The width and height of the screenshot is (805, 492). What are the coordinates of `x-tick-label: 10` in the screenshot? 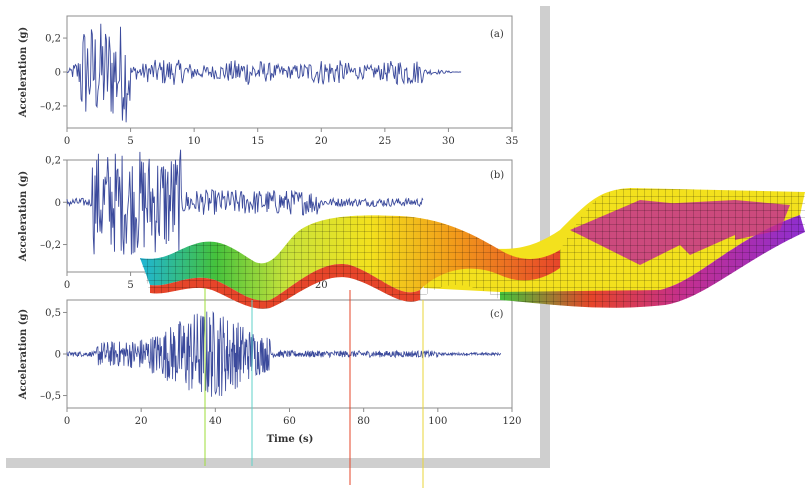 It's located at (194, 141).